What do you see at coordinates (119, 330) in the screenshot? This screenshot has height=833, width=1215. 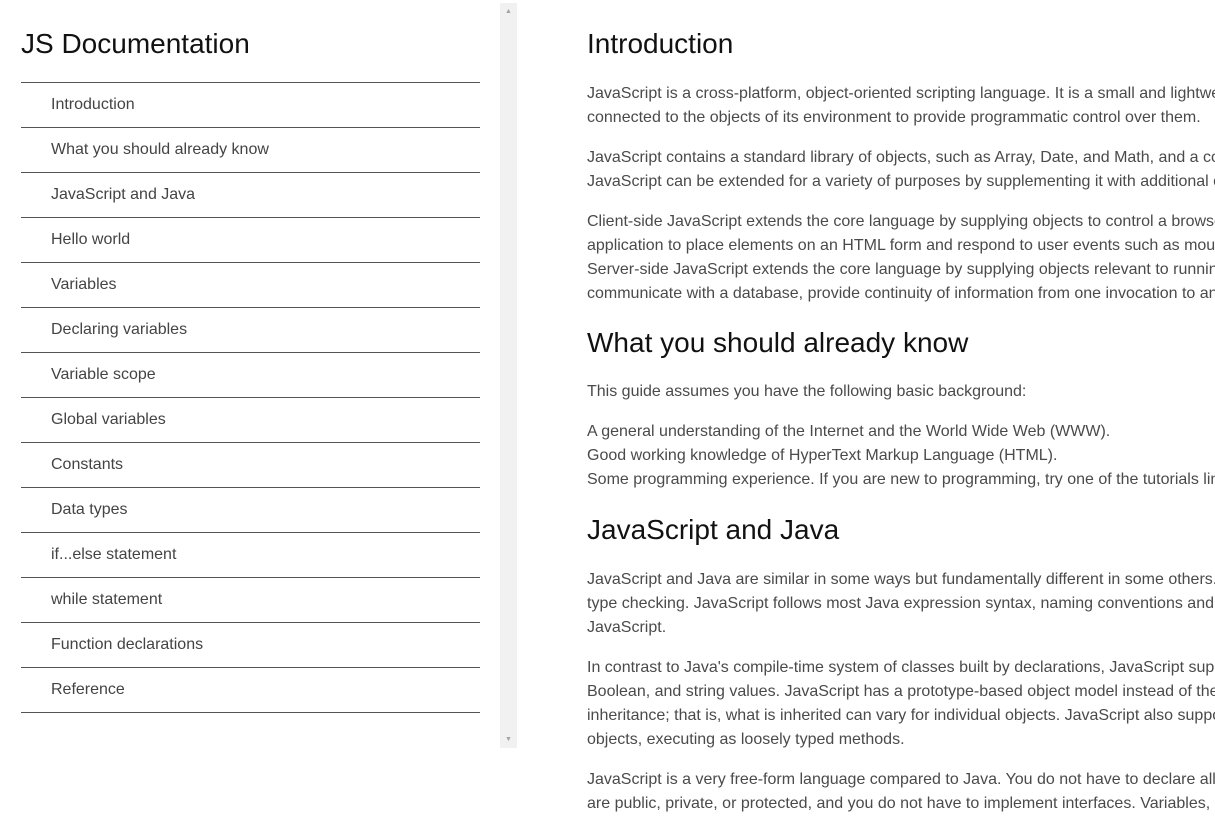 I see `nav-link: Declaring variables` at bounding box center [119, 330].